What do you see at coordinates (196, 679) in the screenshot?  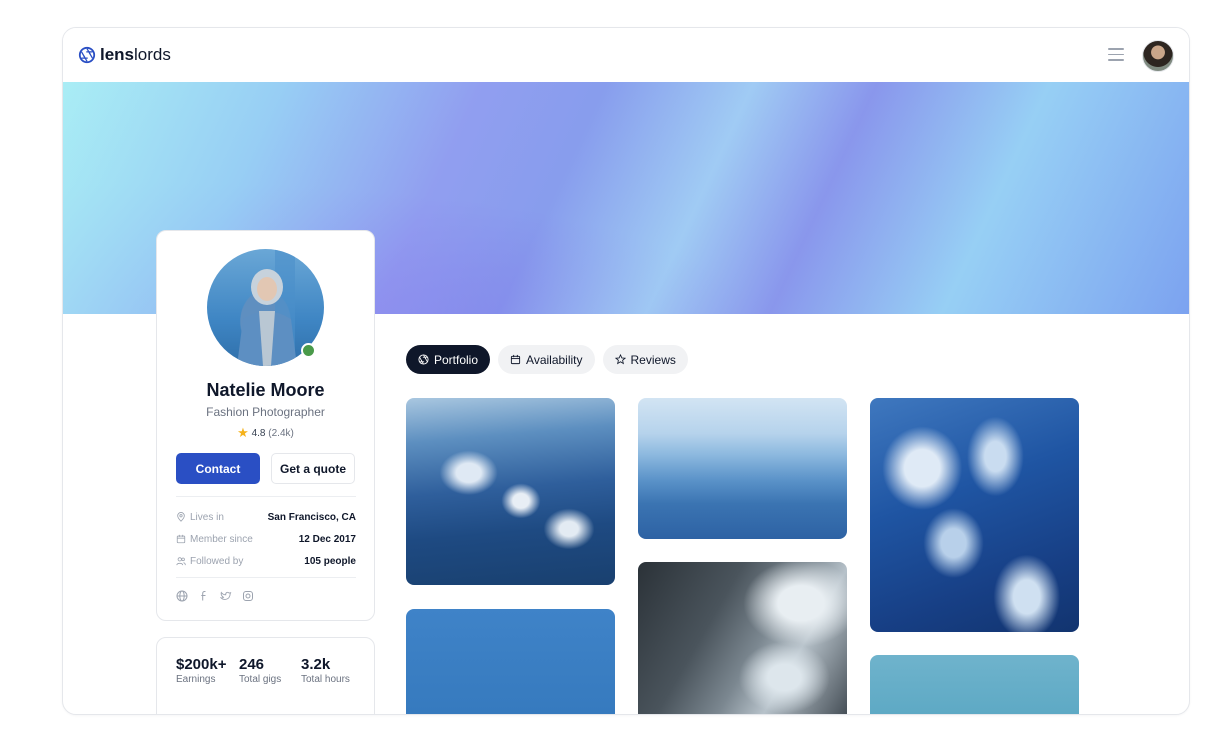 I see `stat-label: Earnings` at bounding box center [196, 679].